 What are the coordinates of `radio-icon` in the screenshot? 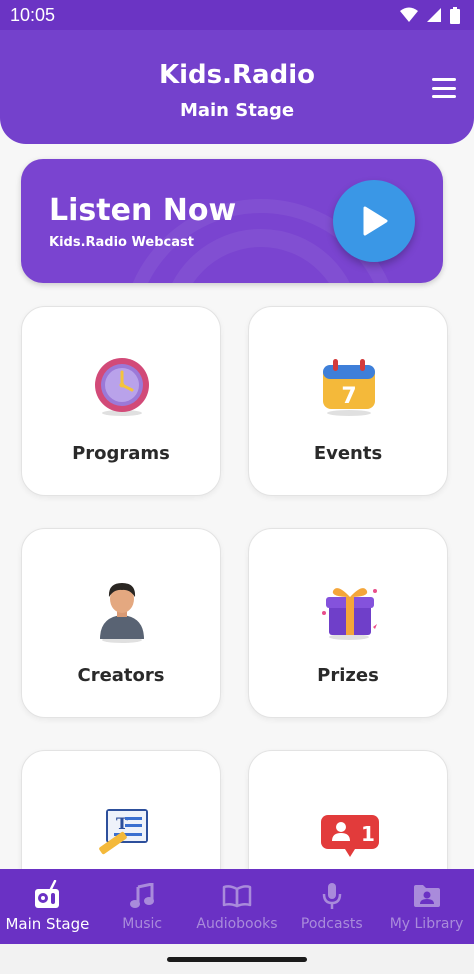 It's located at (47, 894).